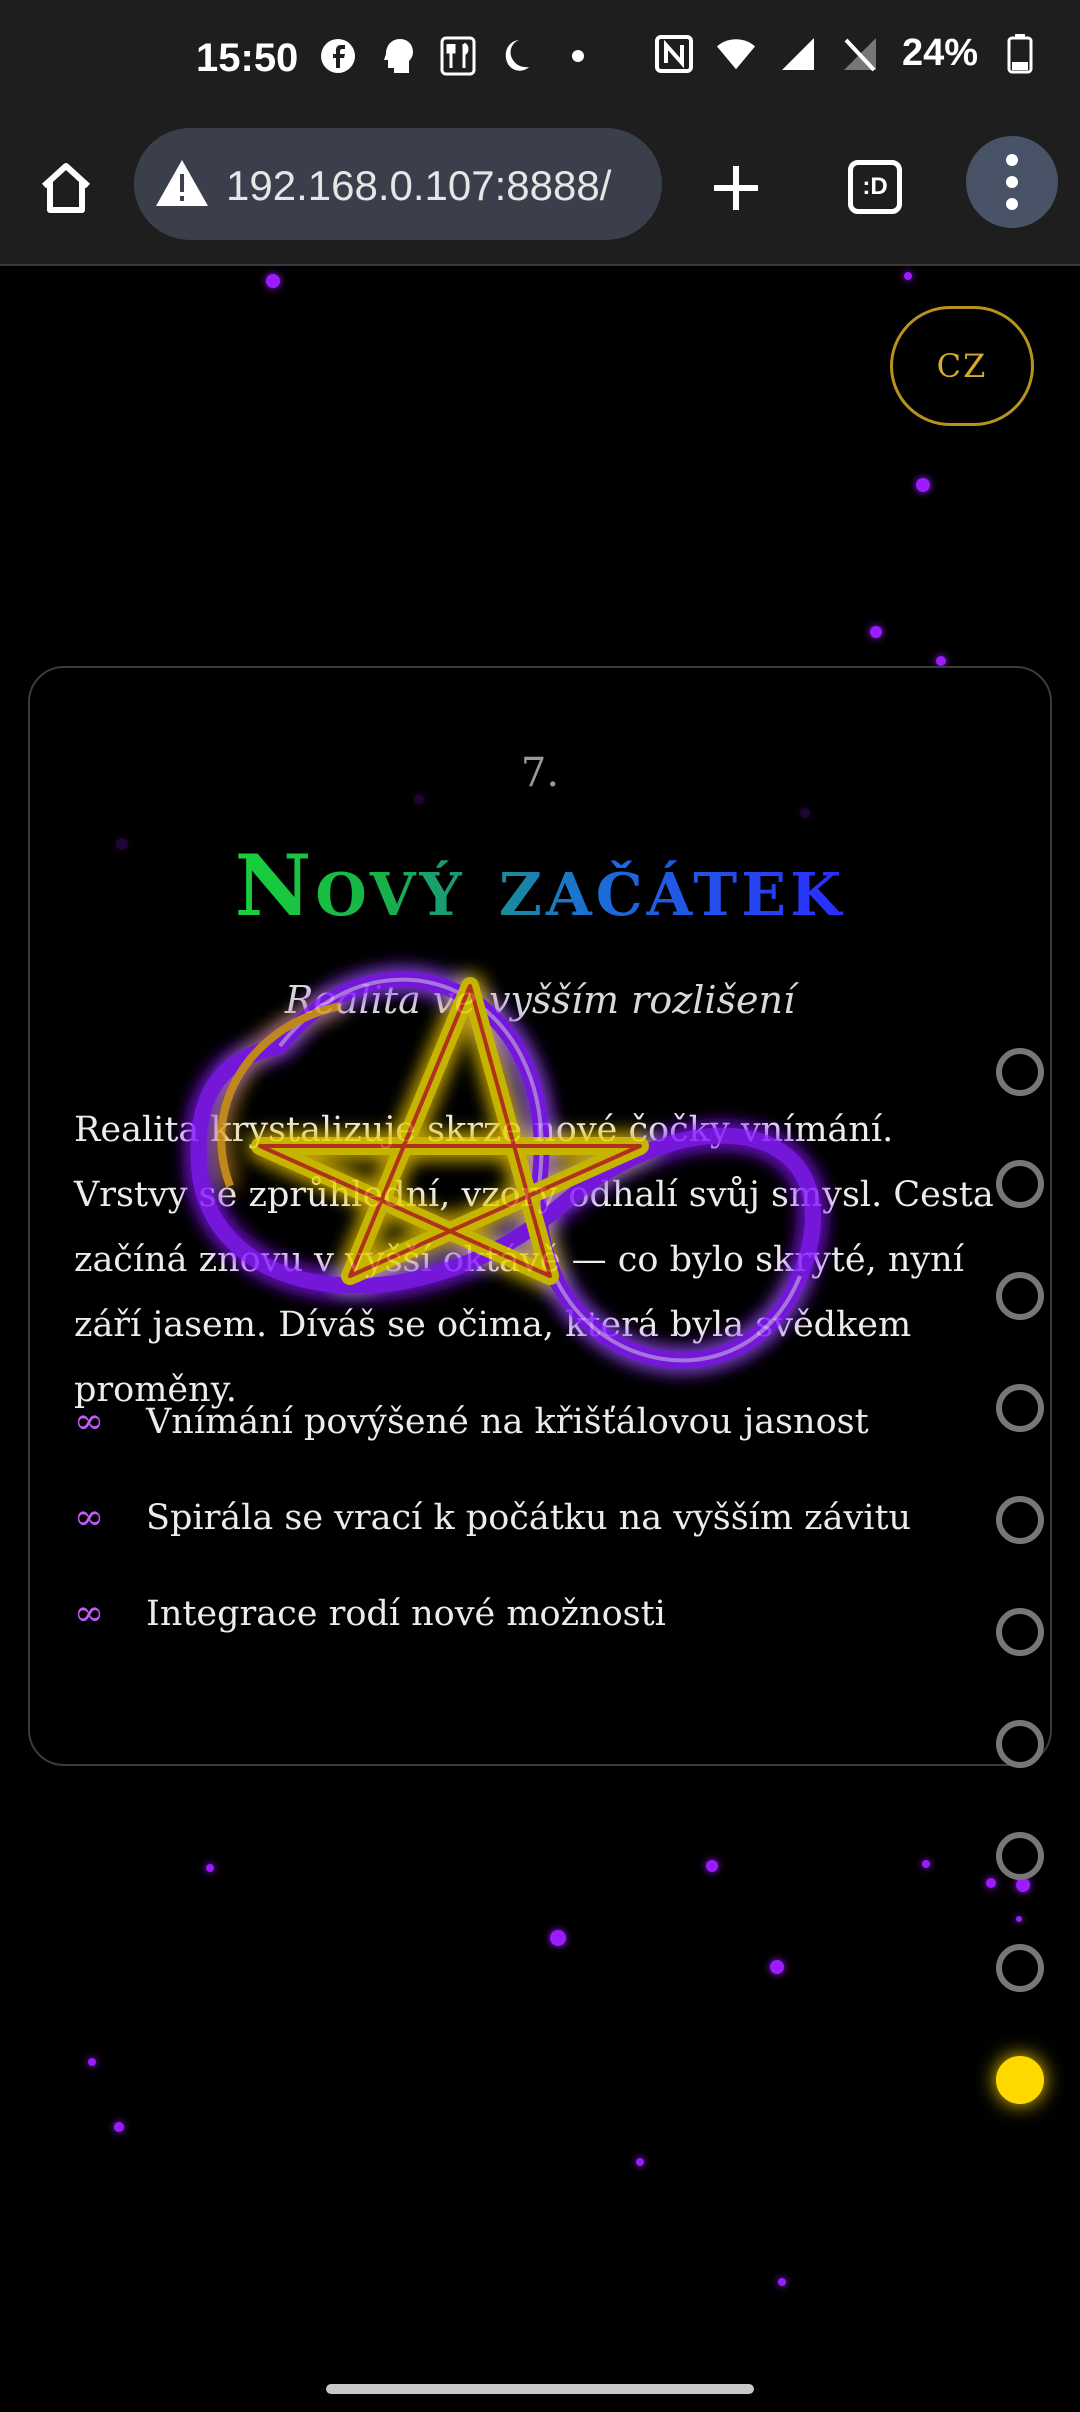 The width and height of the screenshot is (1080, 2412). I want to click on language-button: CZ, so click(962, 366).